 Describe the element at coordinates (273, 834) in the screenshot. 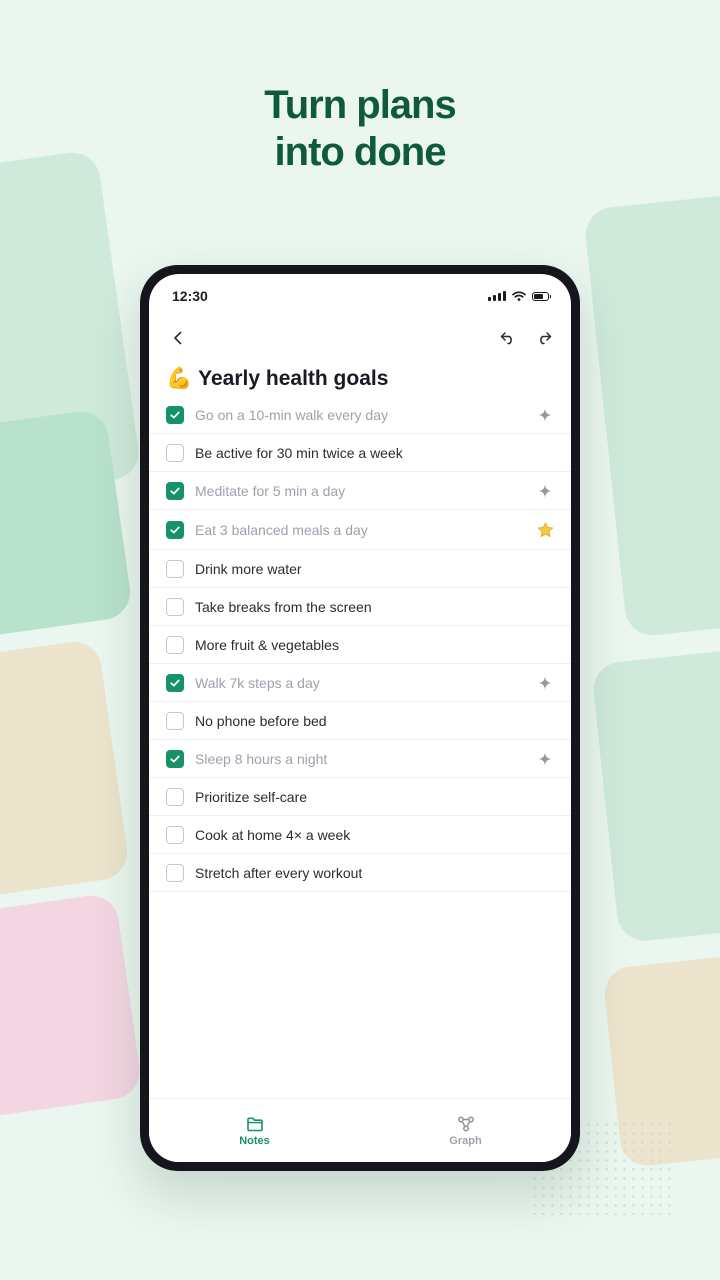

I see `todo-item-label: Cook at home 4× a week` at that location.